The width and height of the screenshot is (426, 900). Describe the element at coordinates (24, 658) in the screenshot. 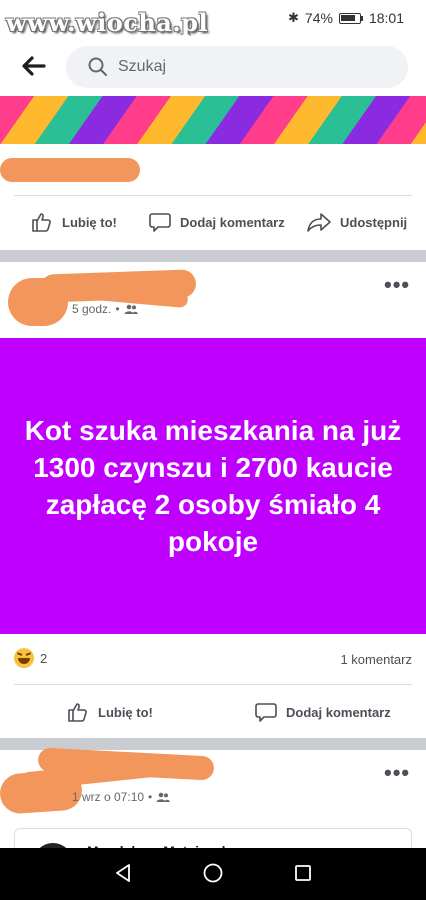

I see `haha-emoji-icon` at that location.